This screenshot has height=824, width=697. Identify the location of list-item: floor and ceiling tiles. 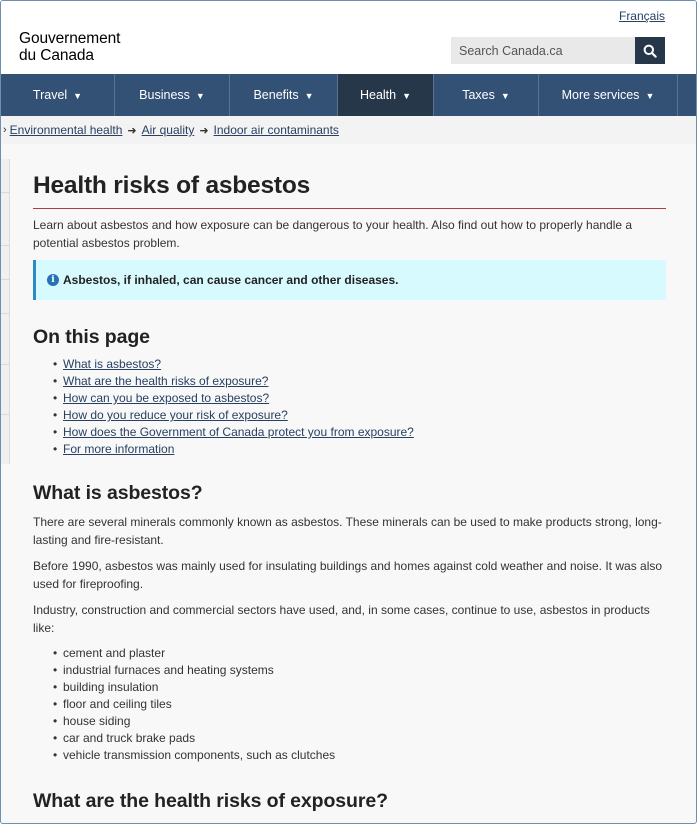
(359, 704).